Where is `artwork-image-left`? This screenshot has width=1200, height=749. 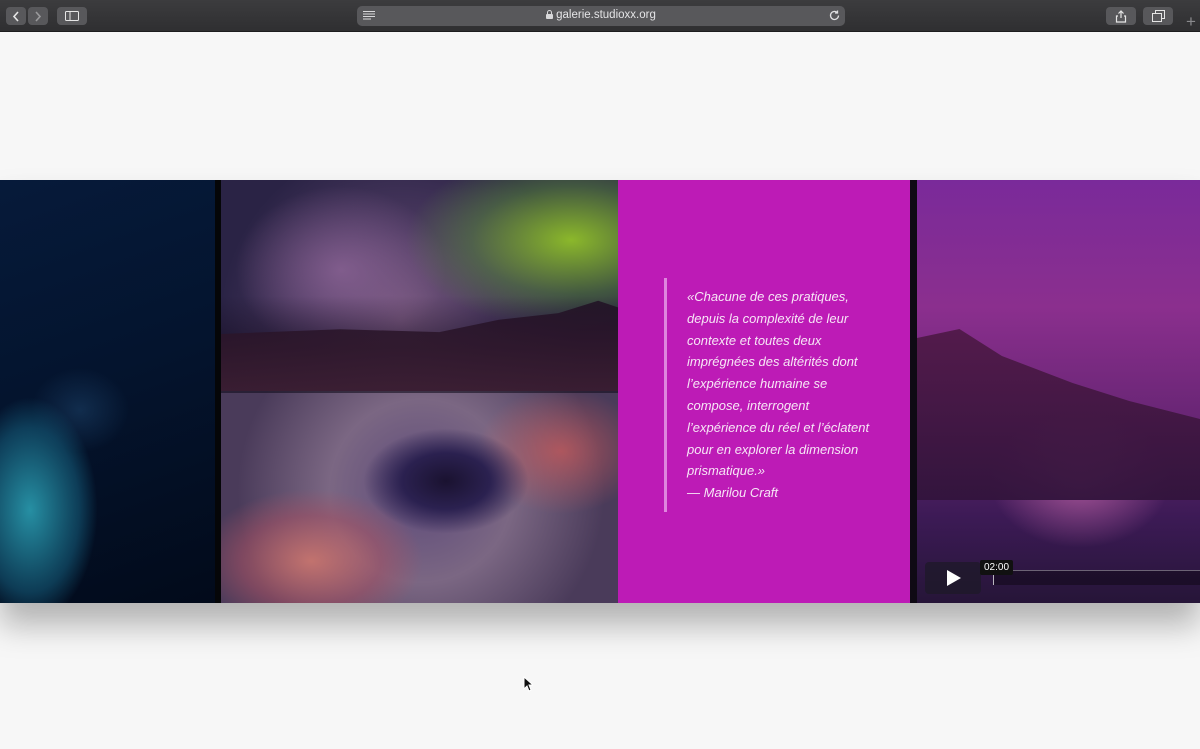
artwork-image-left is located at coordinates (110, 391).